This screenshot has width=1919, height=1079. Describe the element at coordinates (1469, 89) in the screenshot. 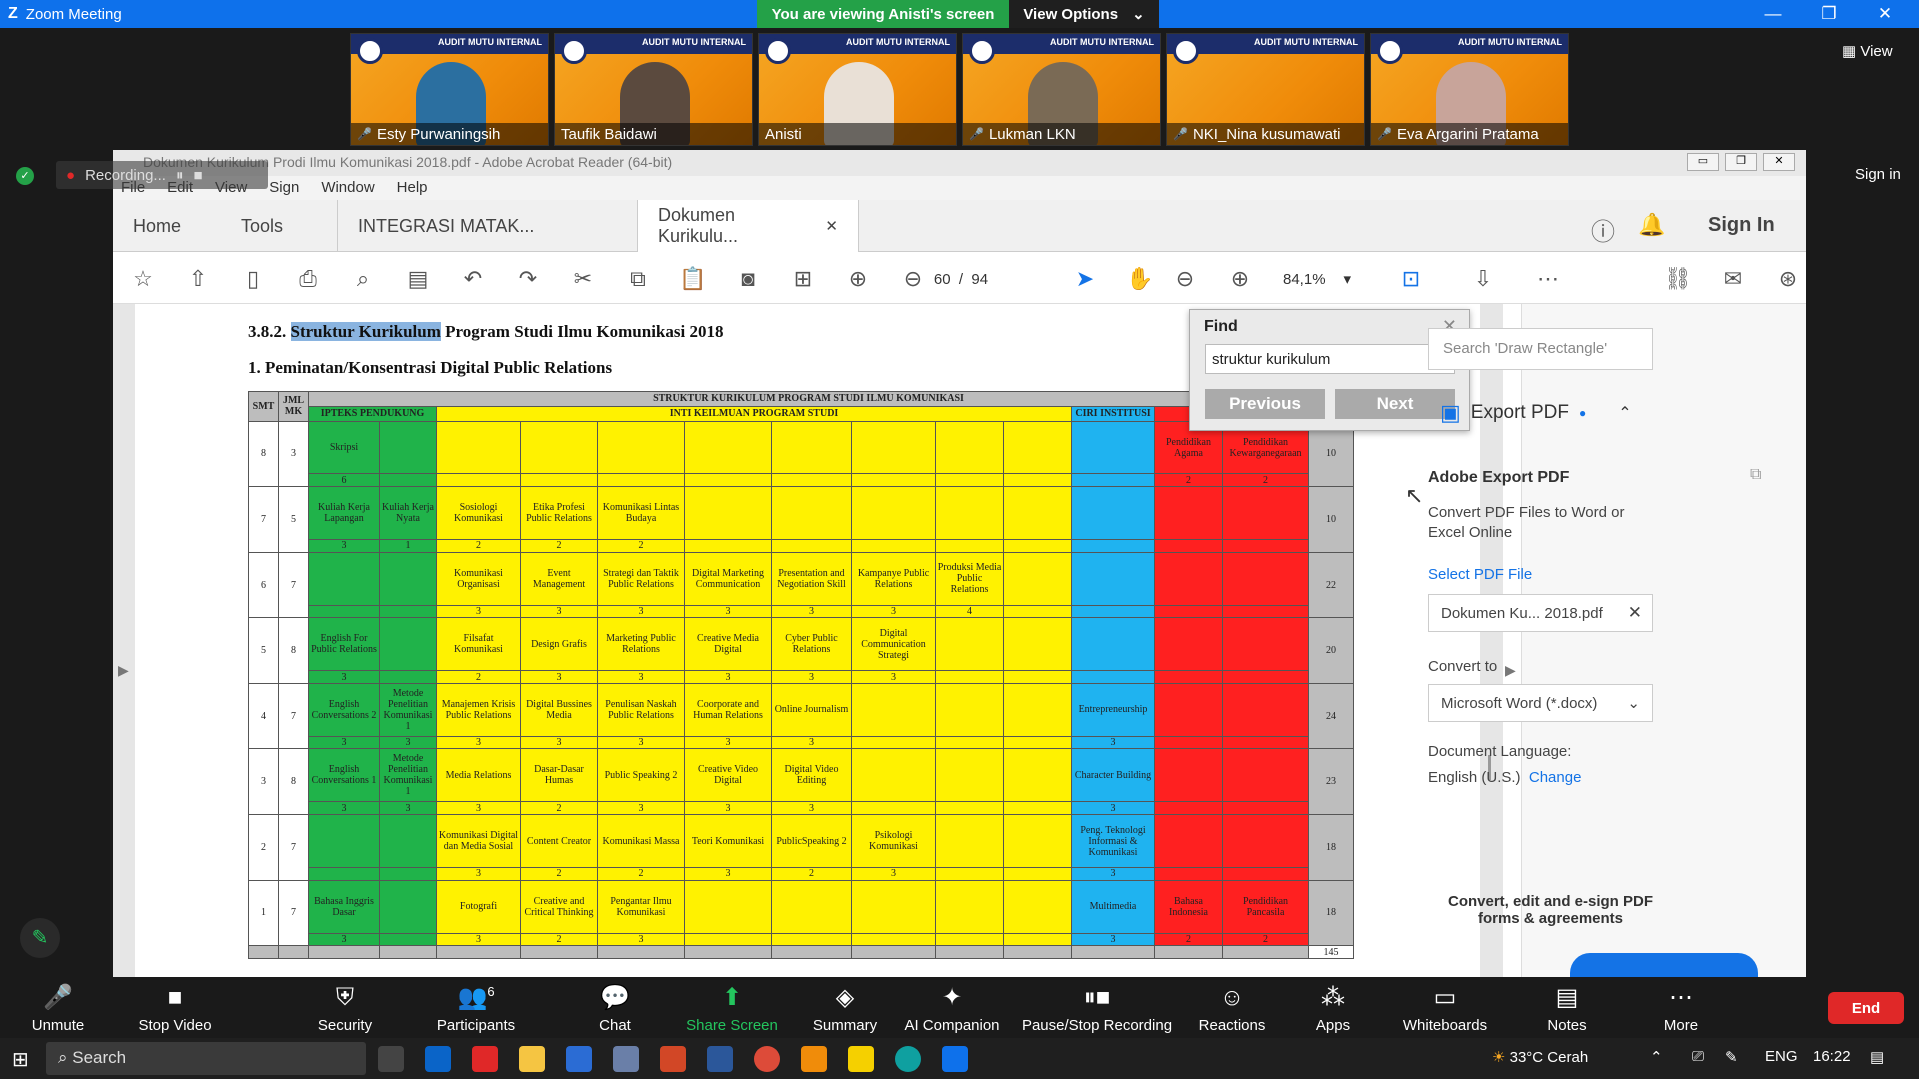

I see `participant-video: AUDIT MUTU INTERNAL 🎤 Eva Argarini Pratama` at that location.